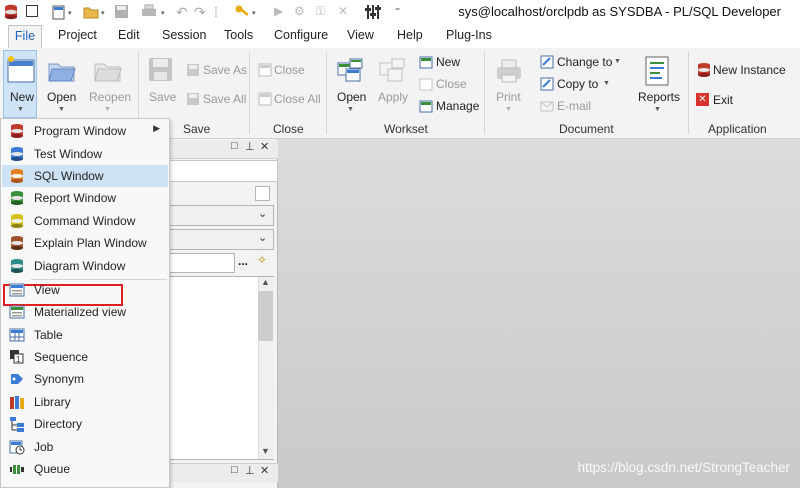 Image resolution: width=800 pixels, height=488 pixels. Describe the element at coordinates (85, 335) in the screenshot. I see `menu-item-table: Table` at that location.